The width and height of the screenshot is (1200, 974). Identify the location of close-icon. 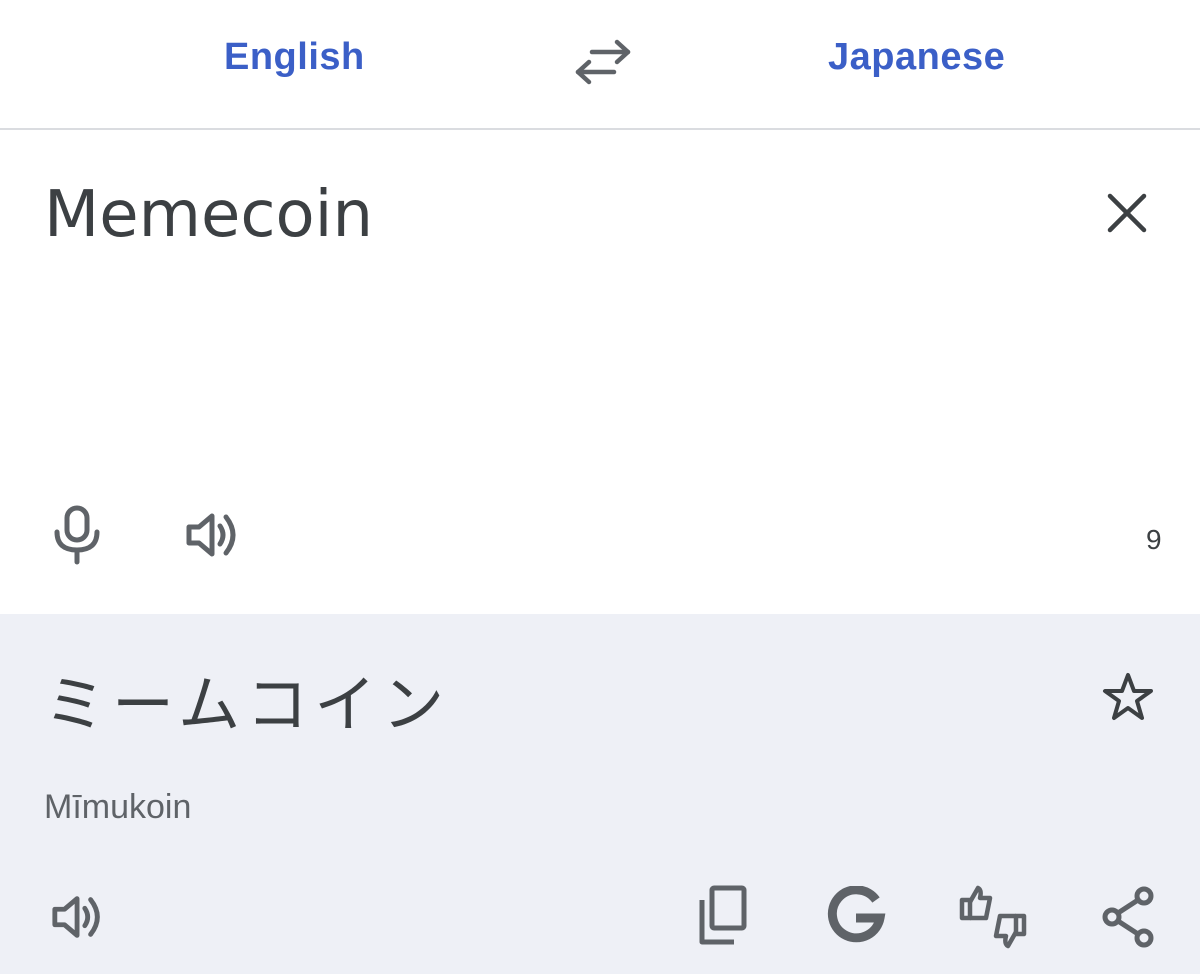
(1127, 213).